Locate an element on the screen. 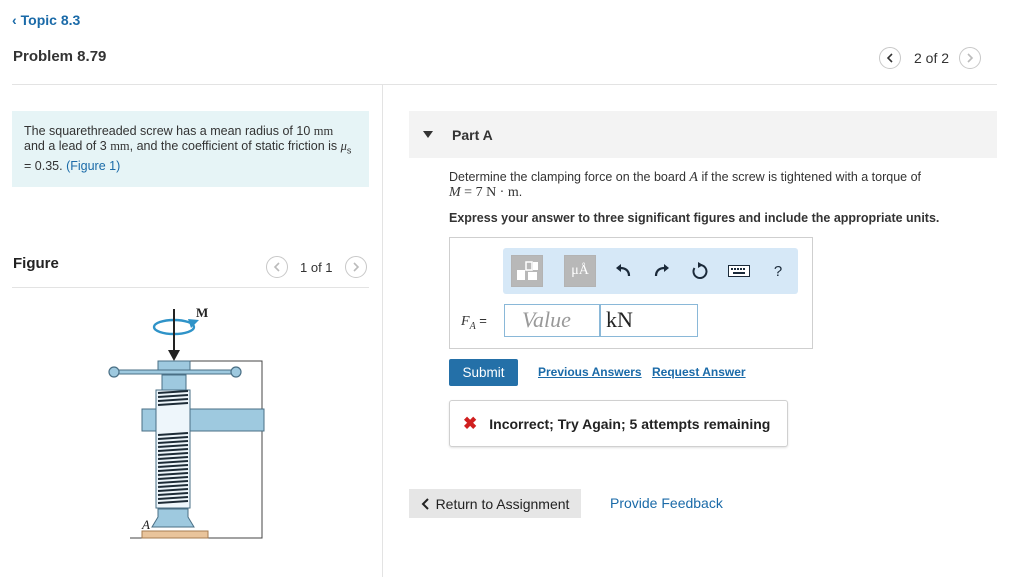 This screenshot has width=1024, height=577. topic-label: Topic 8.3 is located at coordinates (50, 20).